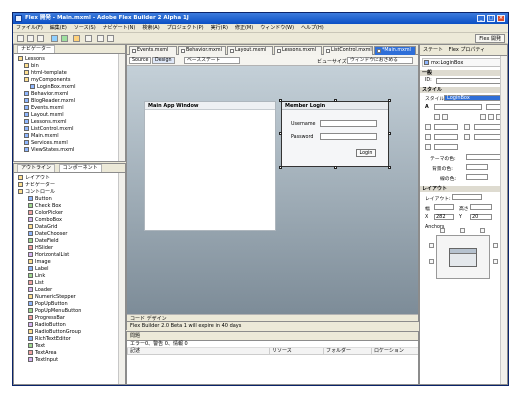  Describe the element at coordinates (64, 38) in the screenshot. I see `run-icon` at that location.